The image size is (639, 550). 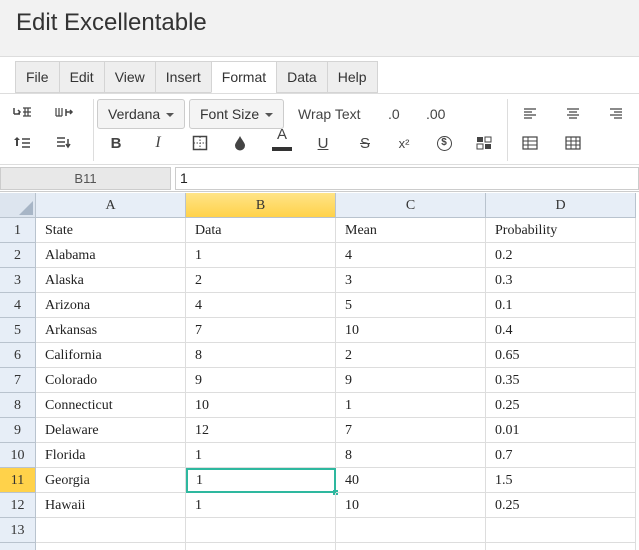 I want to click on table-cell: 1.5, so click(x=561, y=480).